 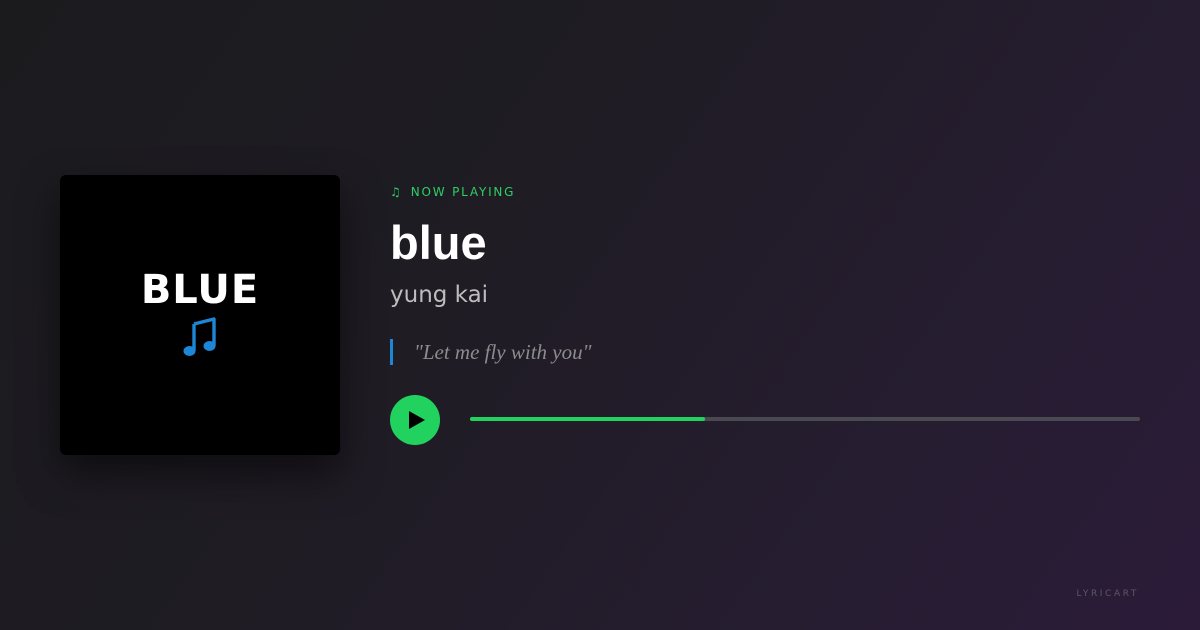 I want to click on progress-fill, so click(x=587, y=419).